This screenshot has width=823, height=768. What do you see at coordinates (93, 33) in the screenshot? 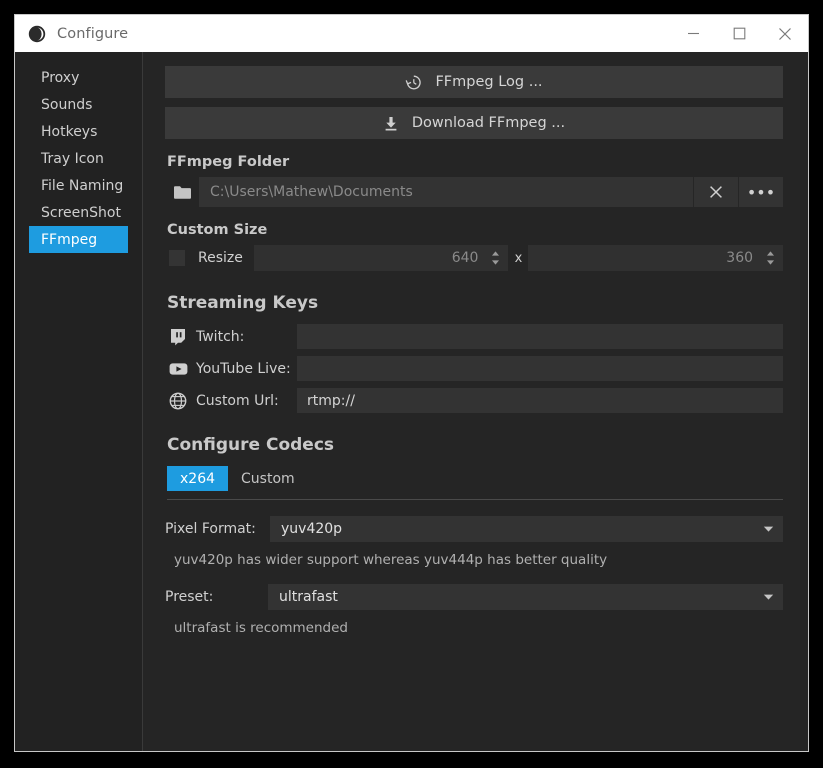
I see `window-title: Configure` at bounding box center [93, 33].